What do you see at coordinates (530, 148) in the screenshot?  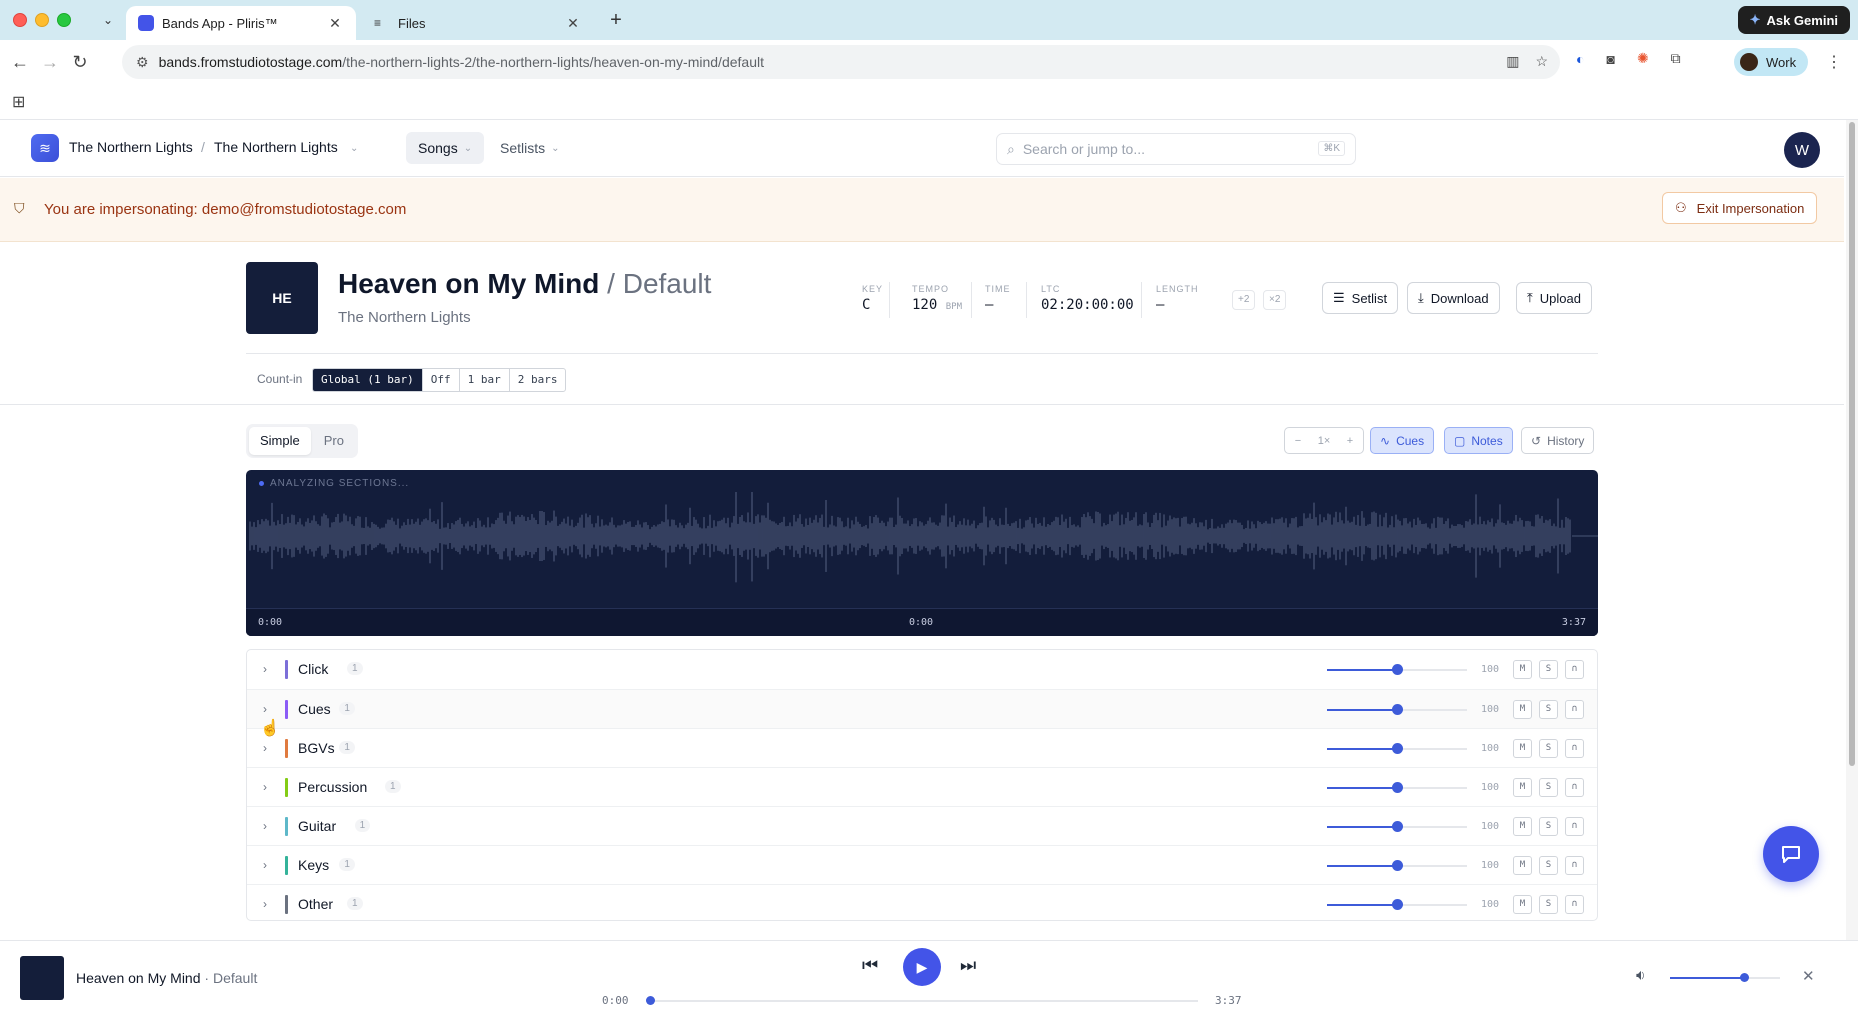 I see `nav-setlists: Setlists ⌄` at bounding box center [530, 148].